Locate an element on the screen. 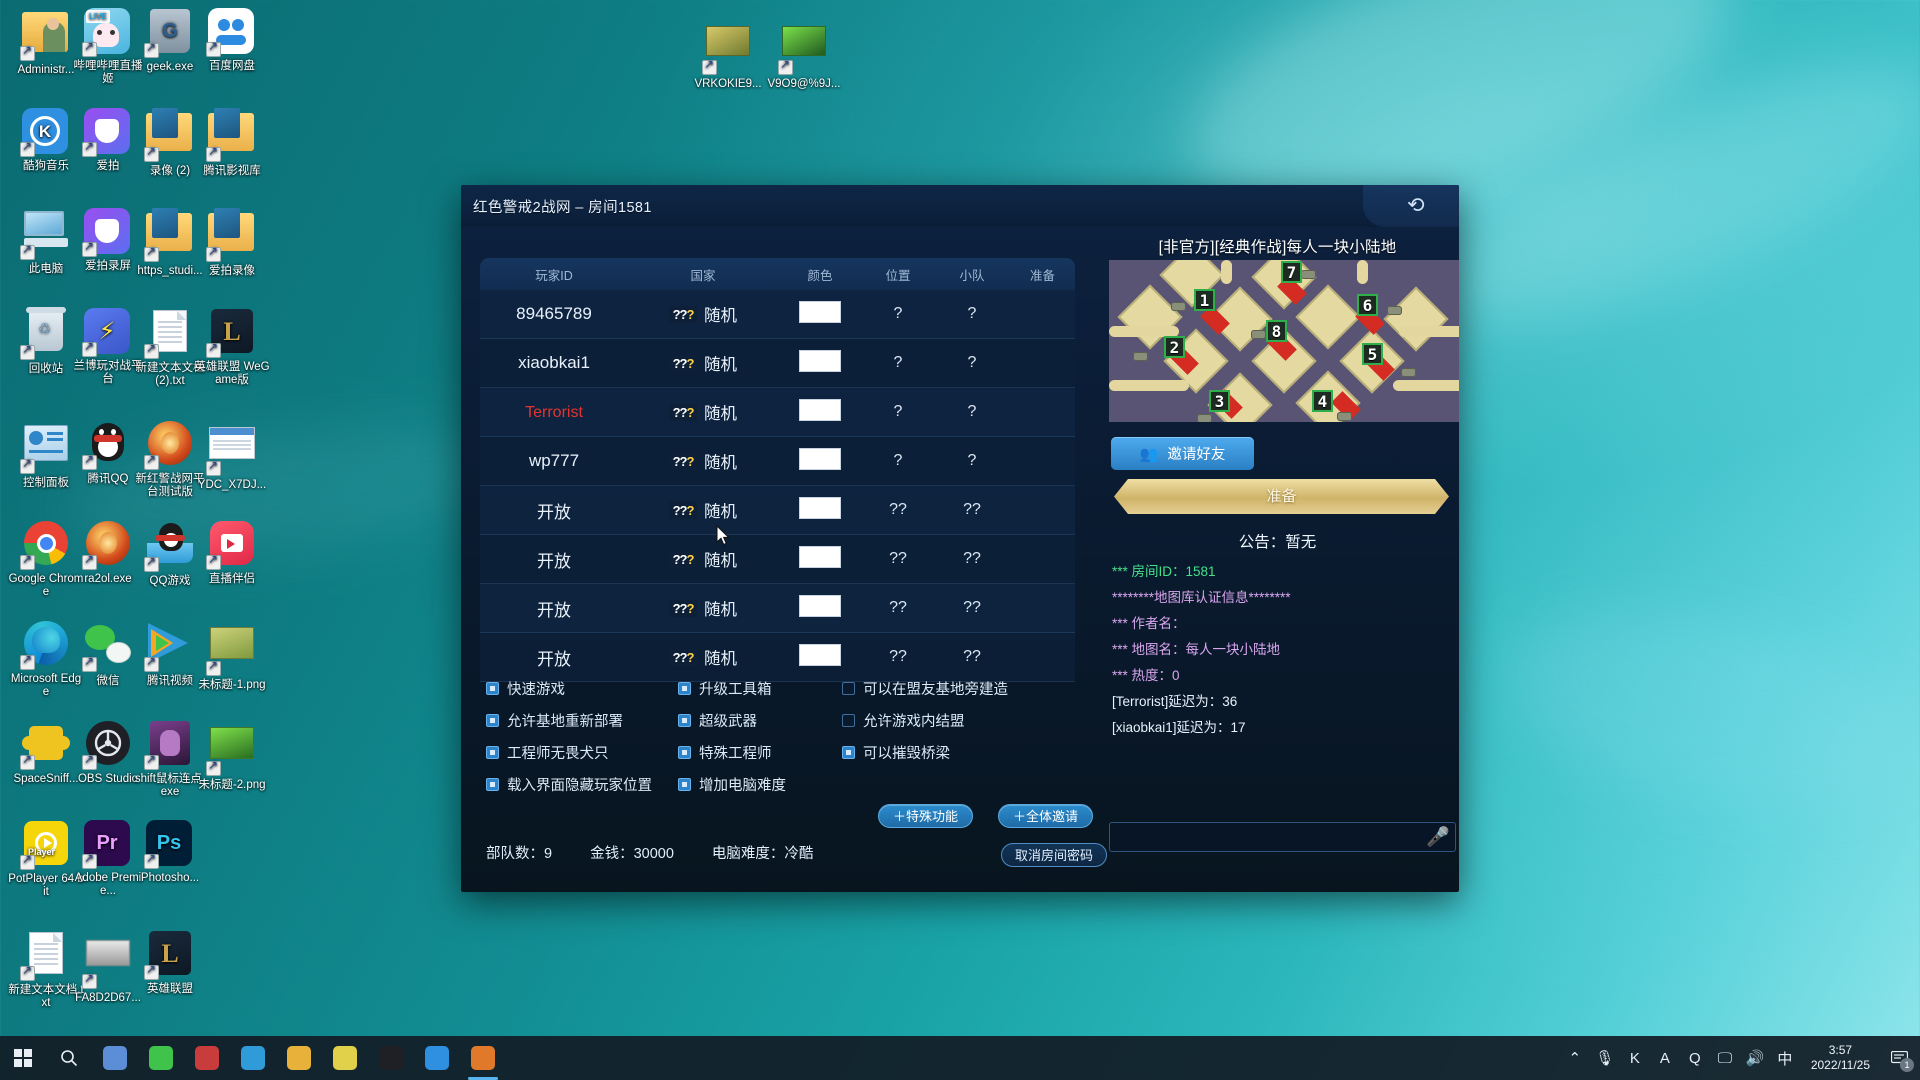 The image size is (1920, 1080). kugou-taskbar-icon is located at coordinates (437, 1058).